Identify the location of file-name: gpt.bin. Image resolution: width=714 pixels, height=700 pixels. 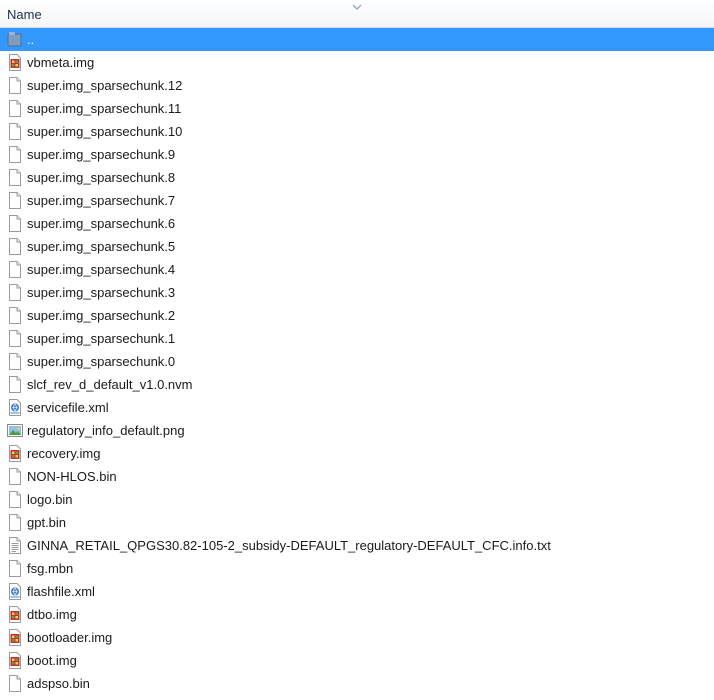
(47, 522).